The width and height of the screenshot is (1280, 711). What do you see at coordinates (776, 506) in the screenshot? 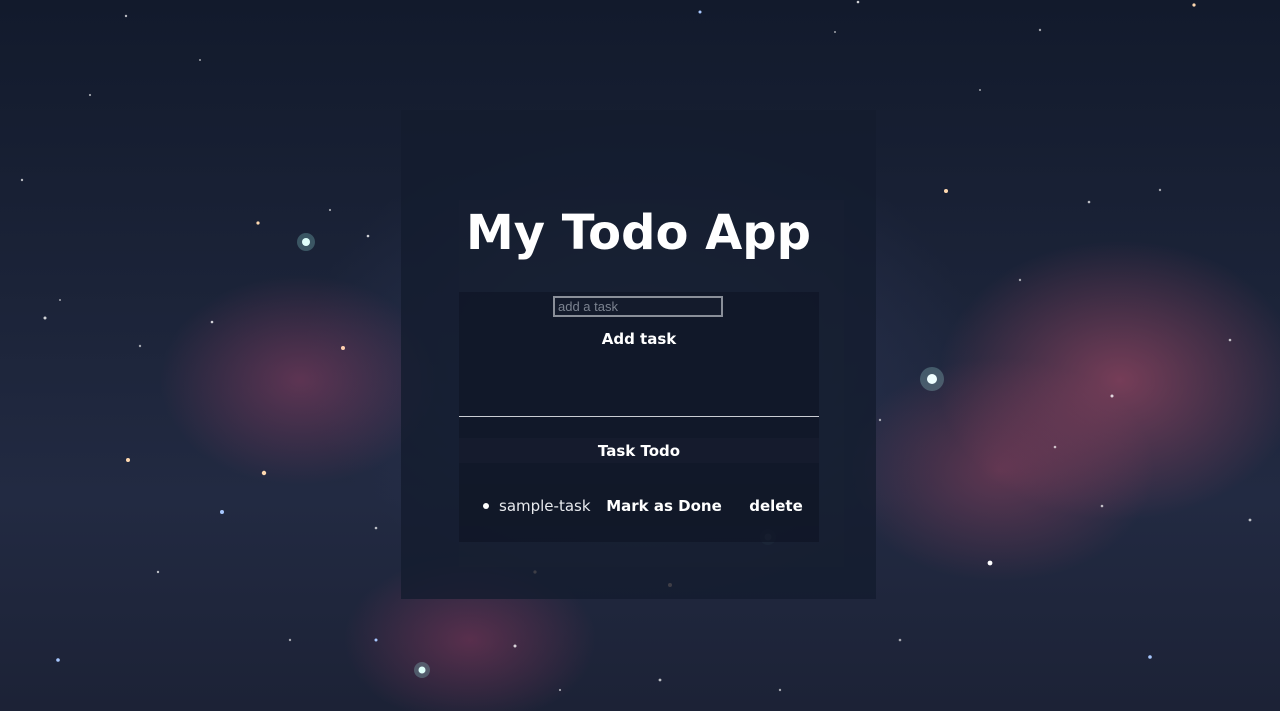
I see `delete-task-button: delete` at bounding box center [776, 506].